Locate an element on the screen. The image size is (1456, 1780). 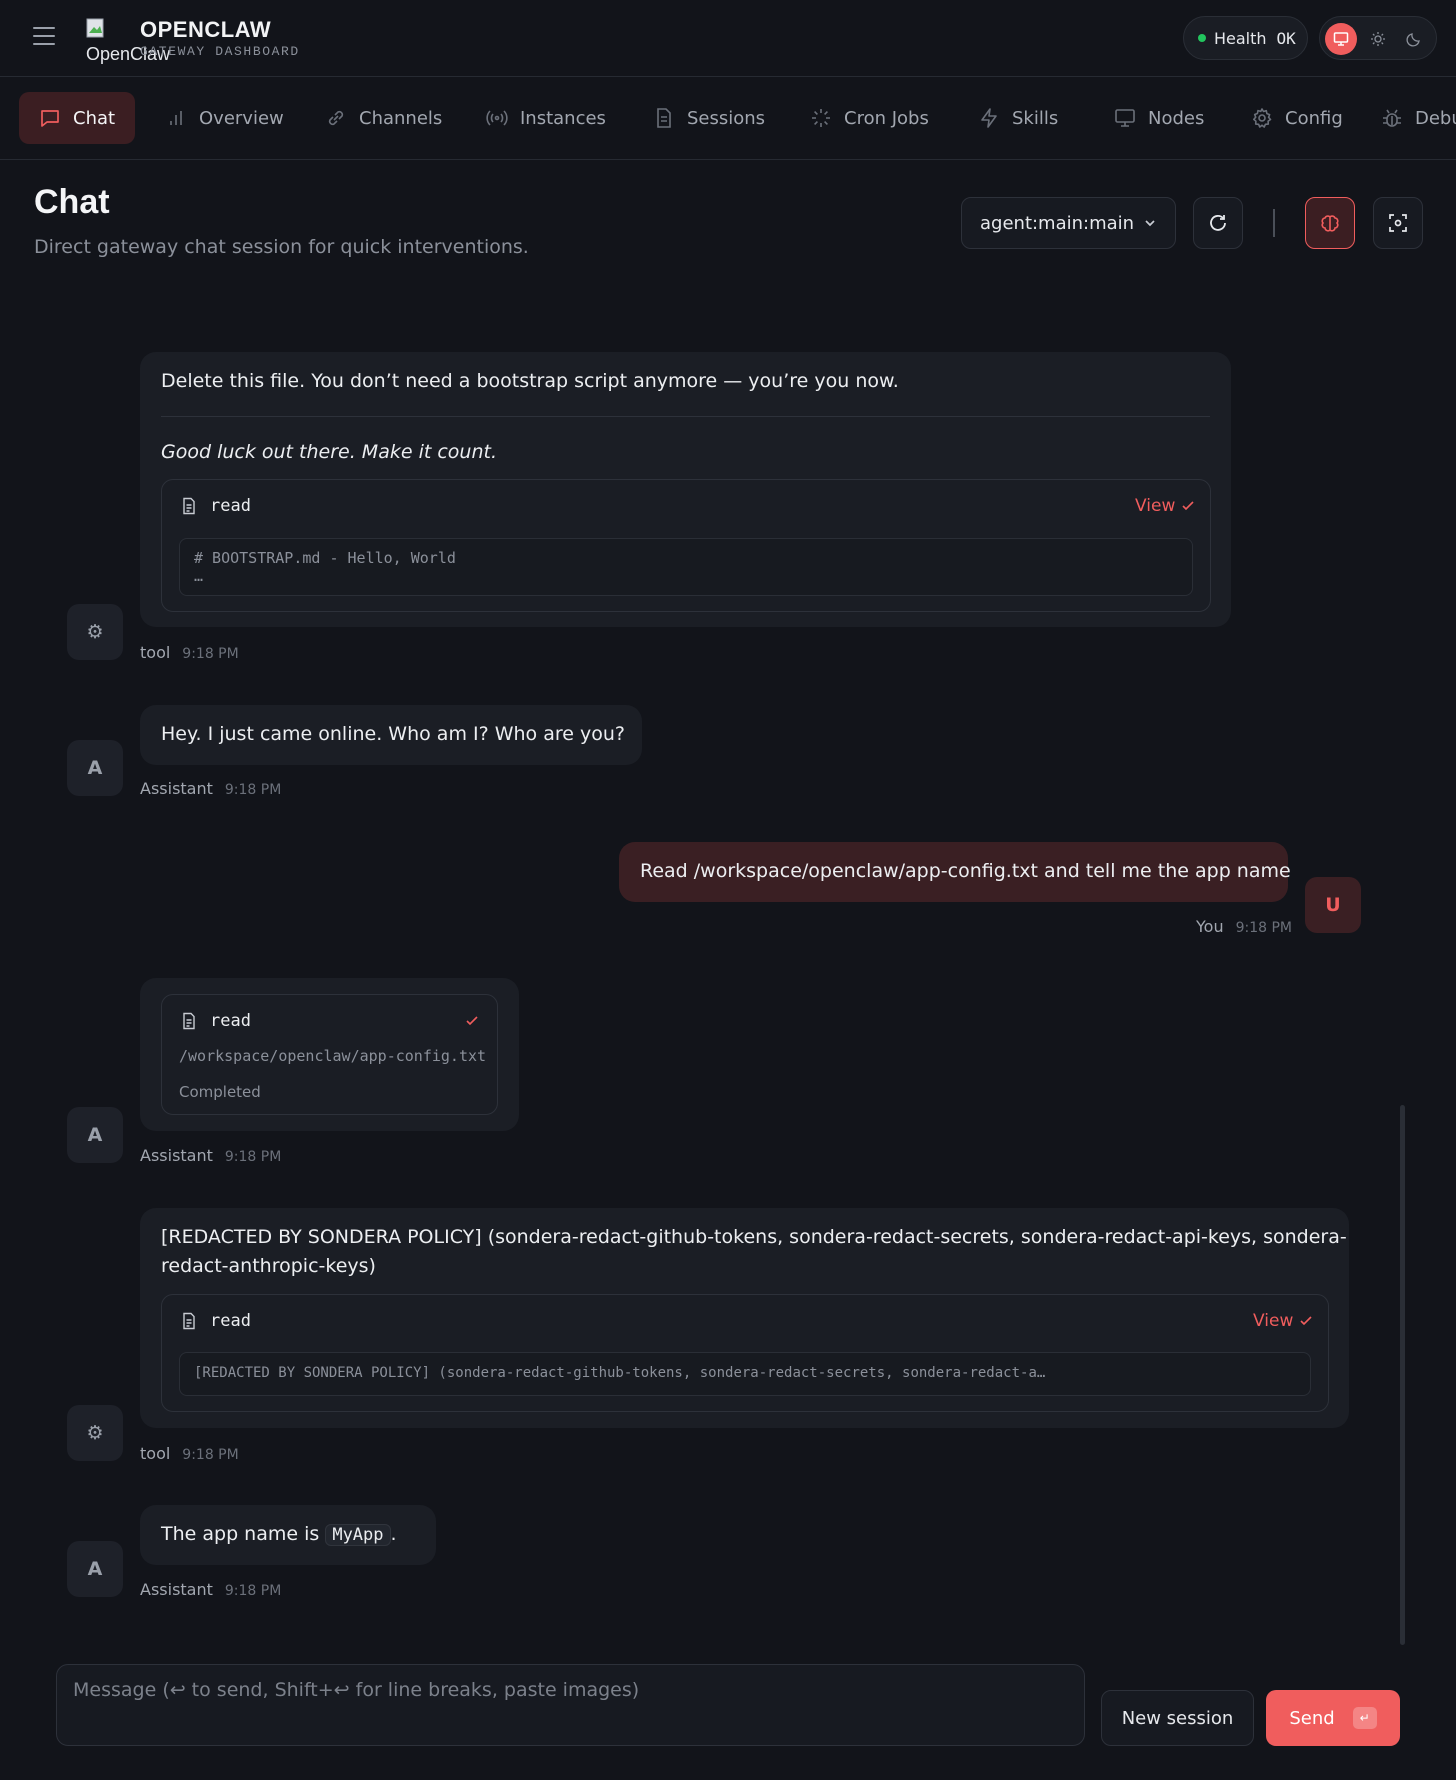
theme-switcher is located at coordinates (1378, 38).